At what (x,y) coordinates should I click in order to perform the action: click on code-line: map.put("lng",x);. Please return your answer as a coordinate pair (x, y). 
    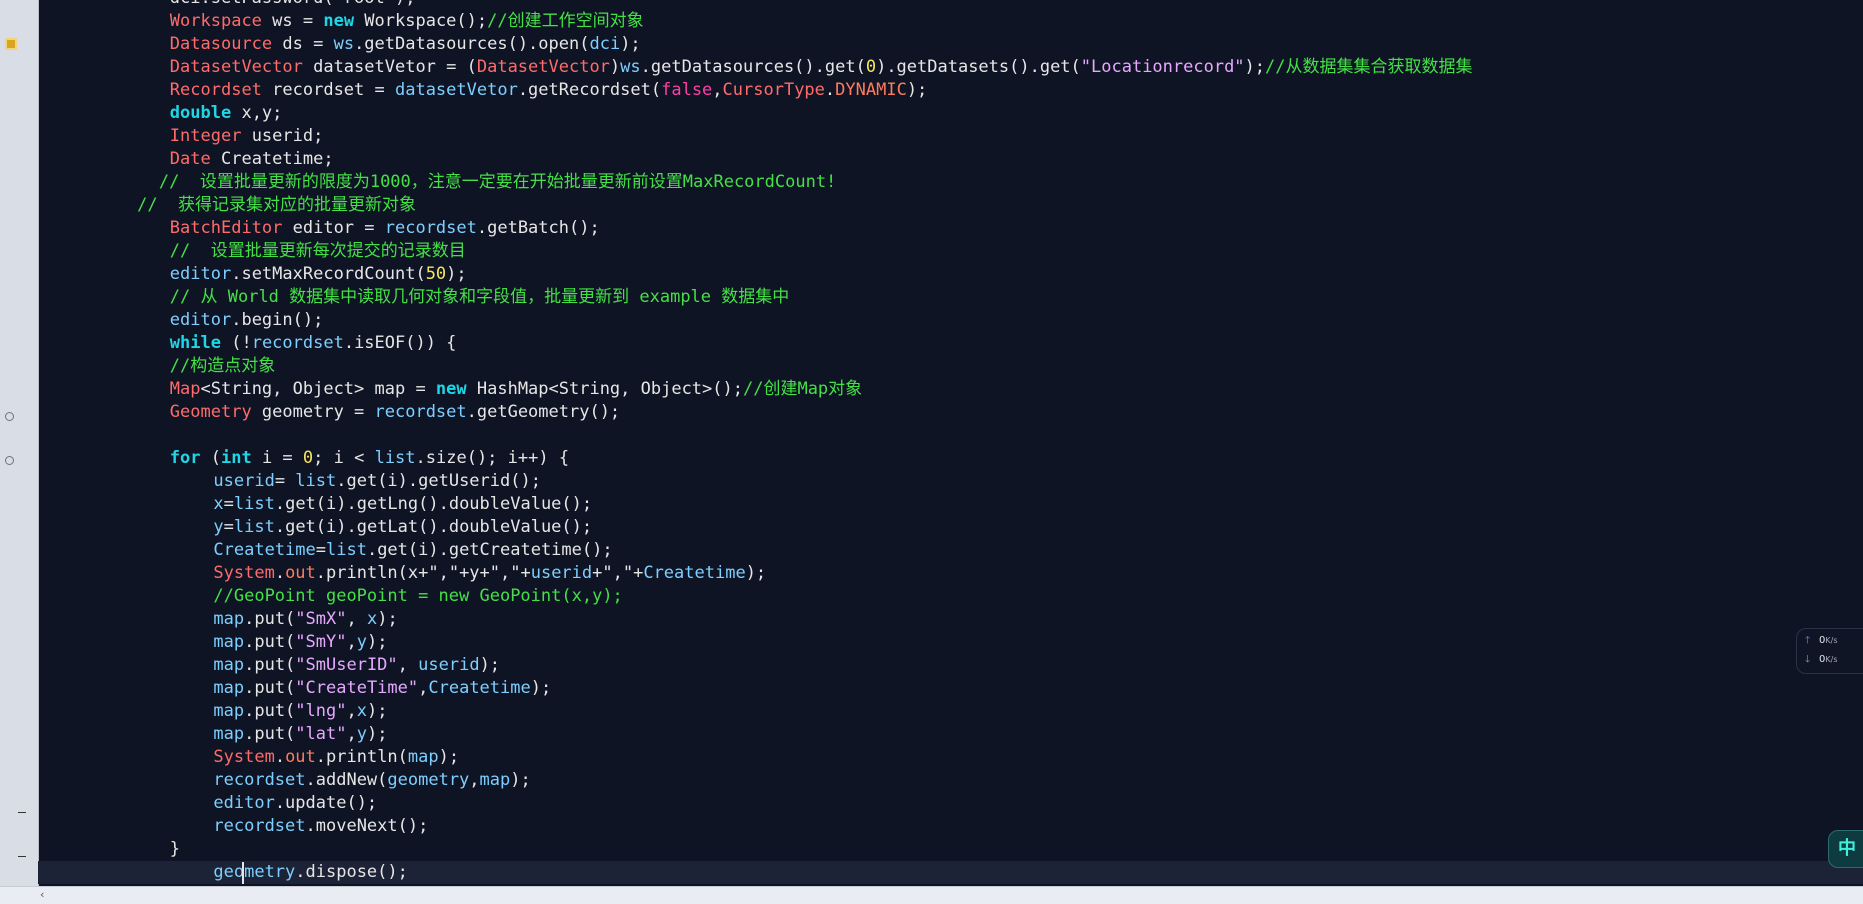
    Looking at the image, I should click on (950, 711).